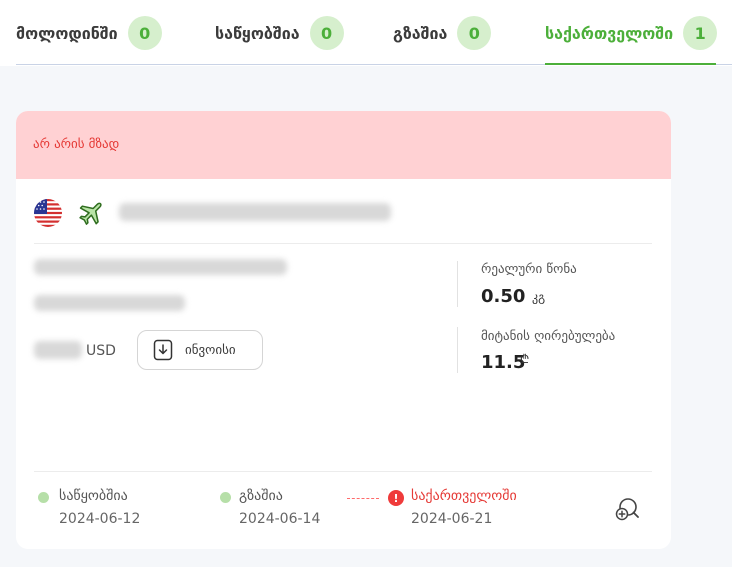 This screenshot has height=567, width=732. Describe the element at coordinates (67, 33) in the screenshot. I see `tab-label: მოლოდინში` at that location.